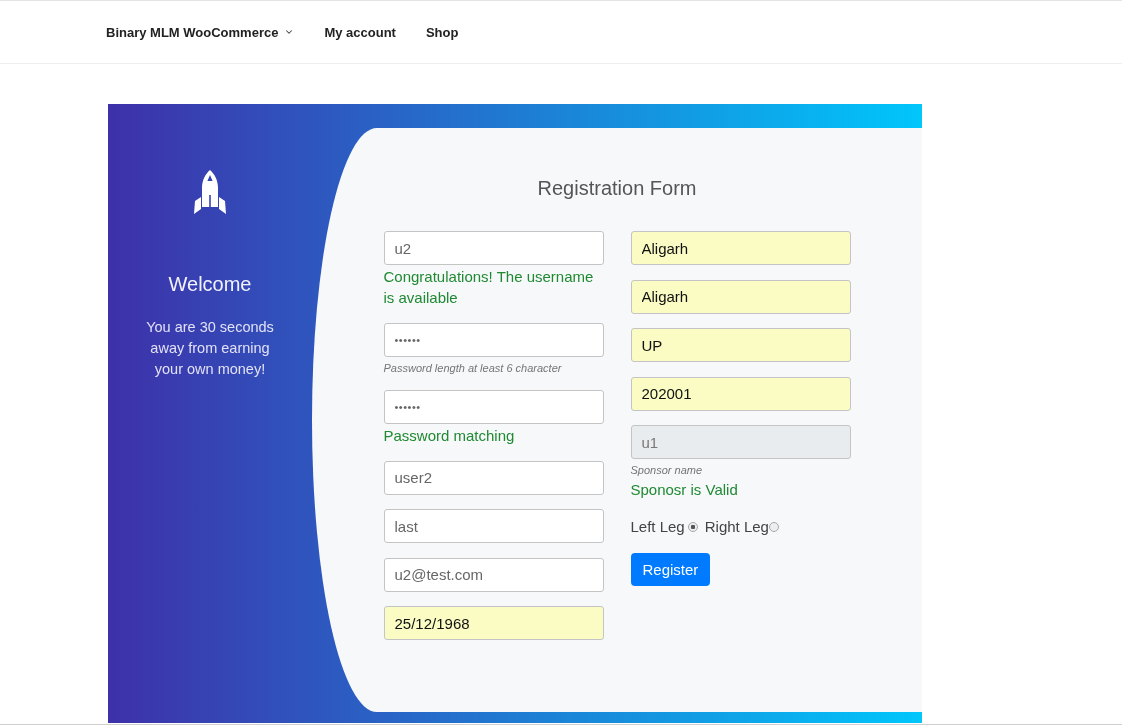  What do you see at coordinates (493, 477) in the screenshot?
I see `input-field: user2` at bounding box center [493, 477].